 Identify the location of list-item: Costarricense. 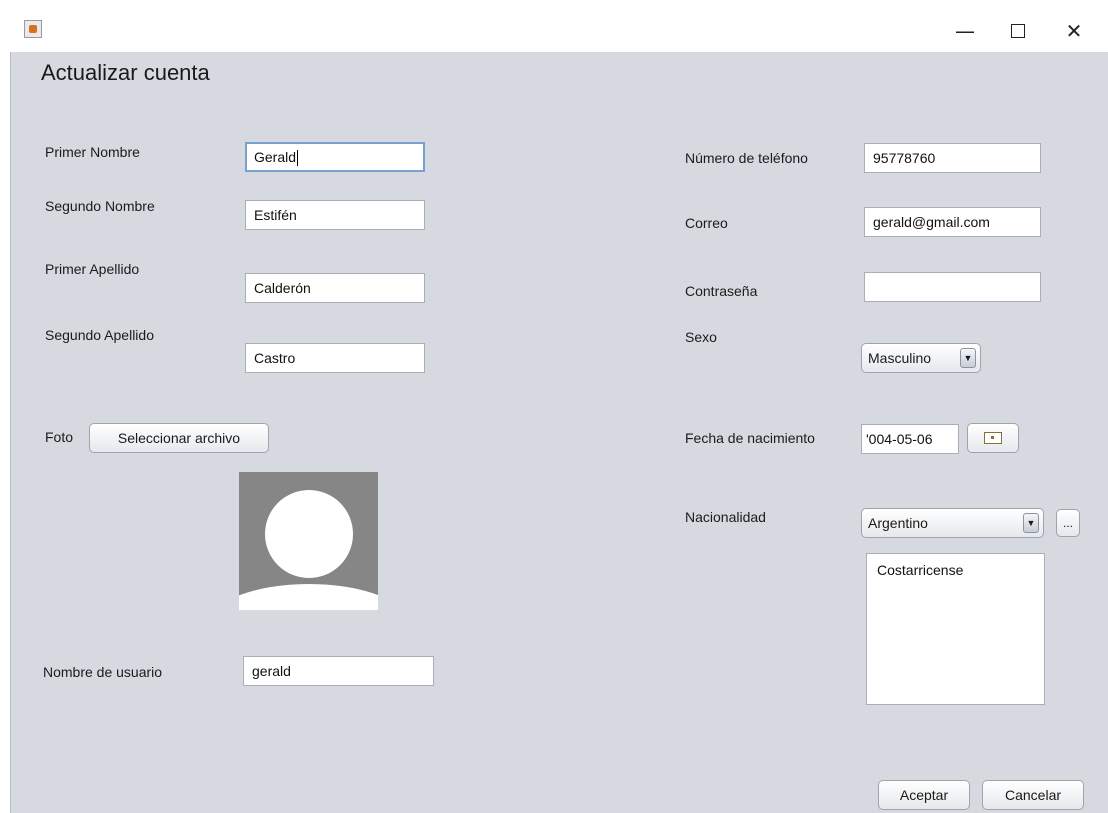
(955, 570).